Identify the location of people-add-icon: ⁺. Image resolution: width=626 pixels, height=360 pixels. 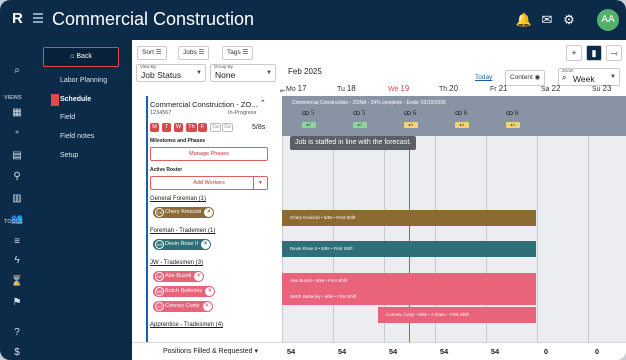
(17, 135).